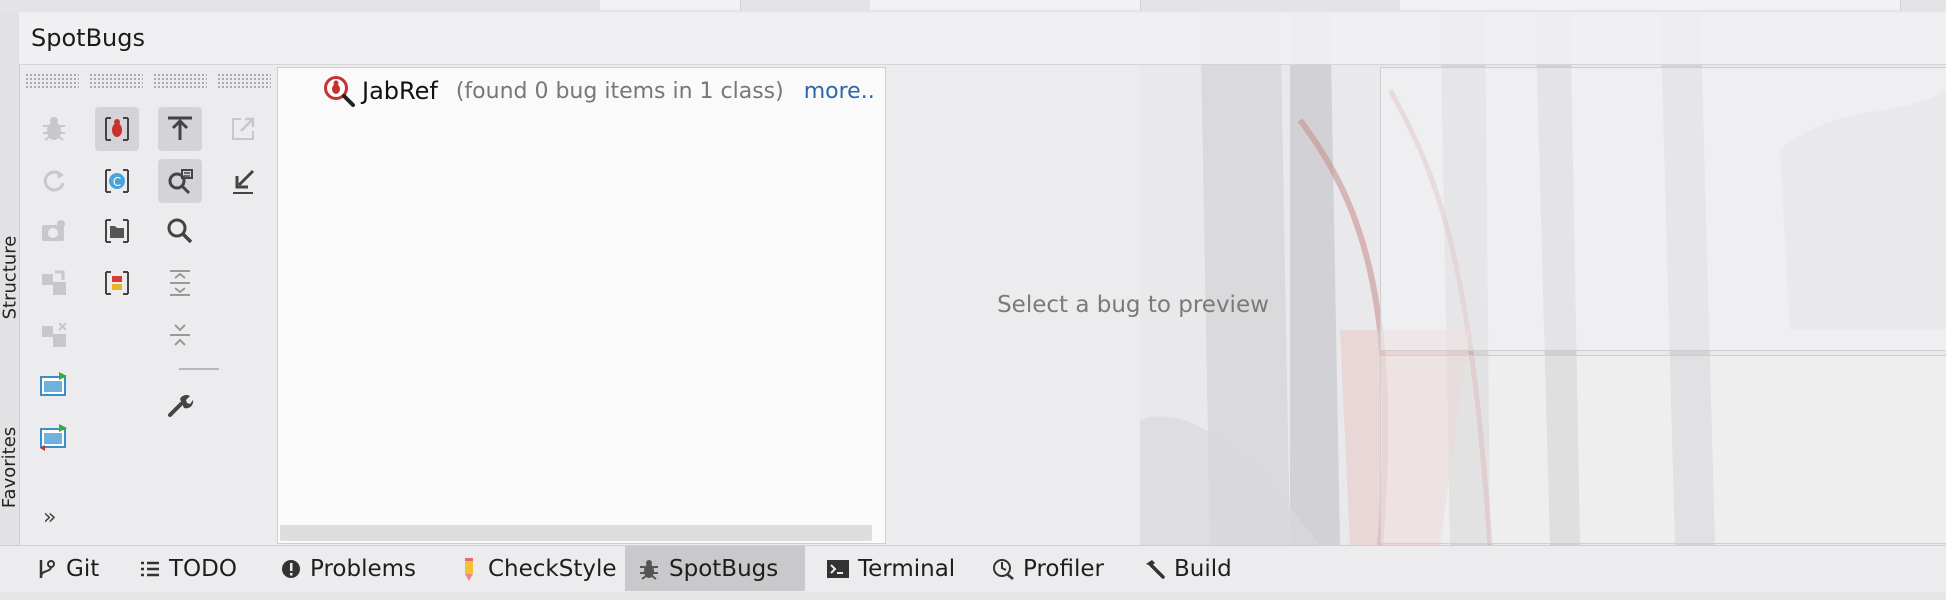 This screenshot has width=1946, height=600. Describe the element at coordinates (83, 568) in the screenshot. I see `tab-git-label: Git` at that location.